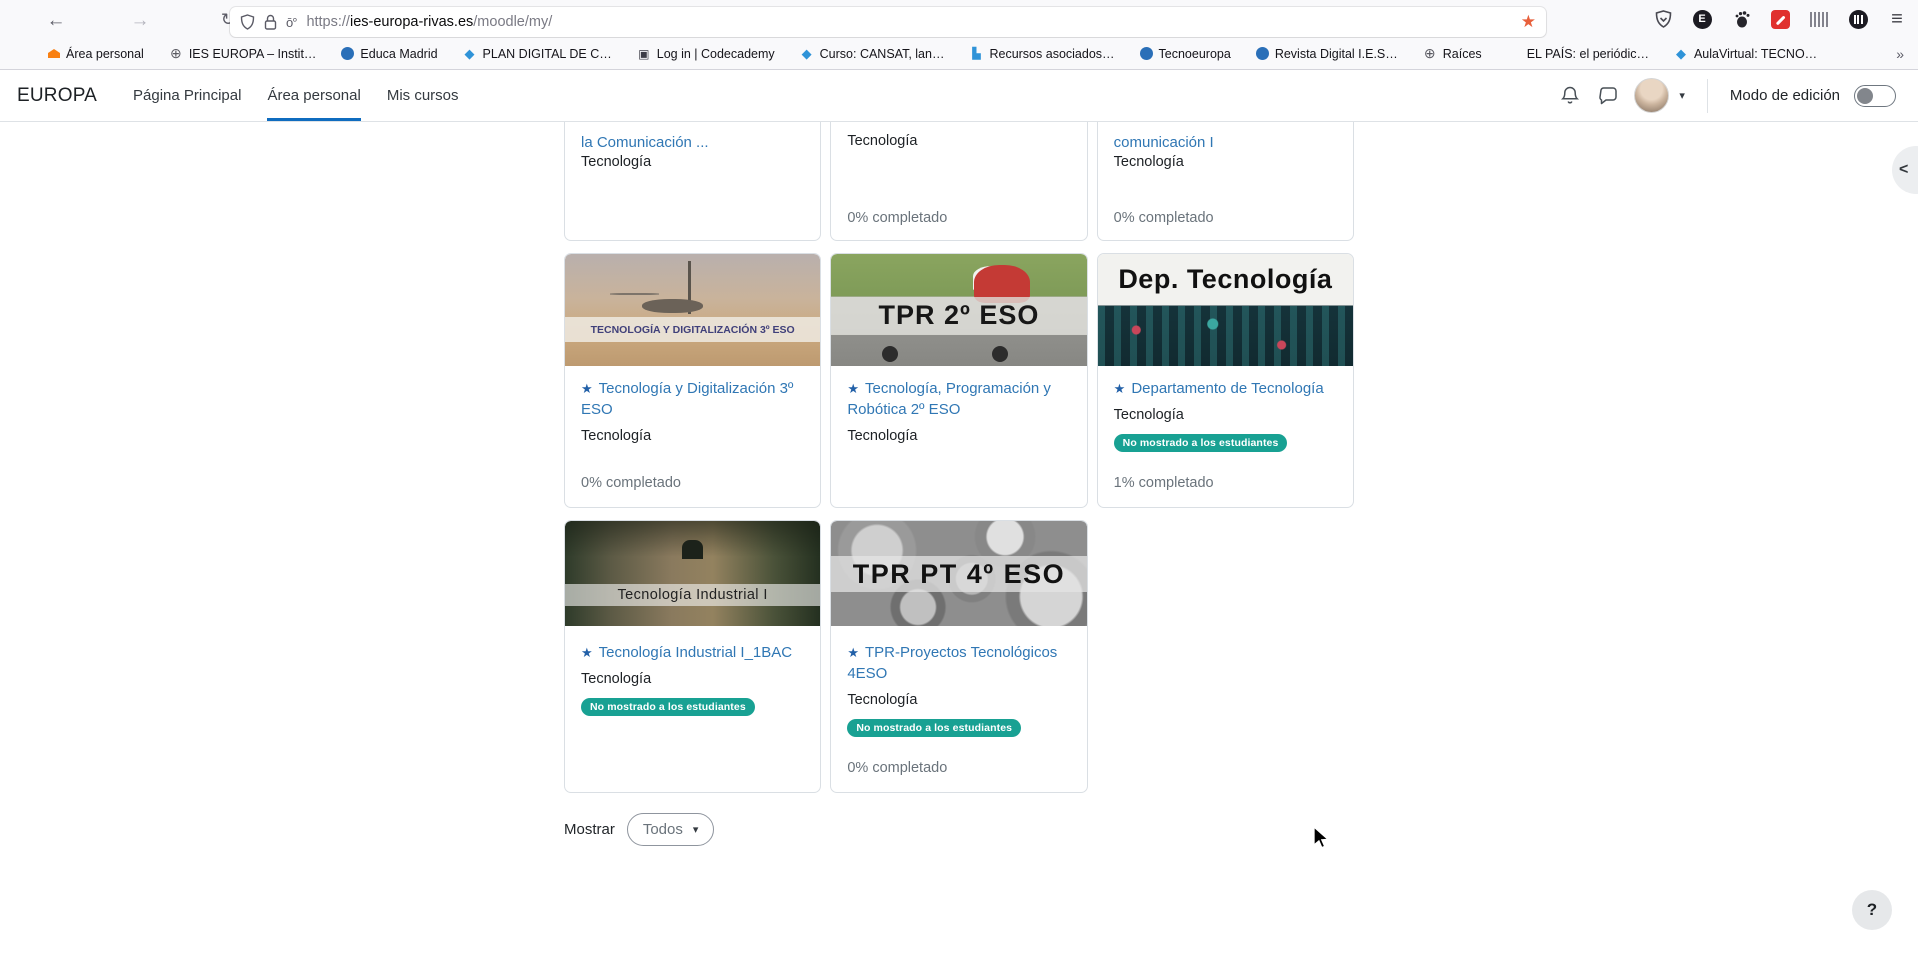  I want to click on course-image-caption: TPR 2º ESO, so click(959, 315).